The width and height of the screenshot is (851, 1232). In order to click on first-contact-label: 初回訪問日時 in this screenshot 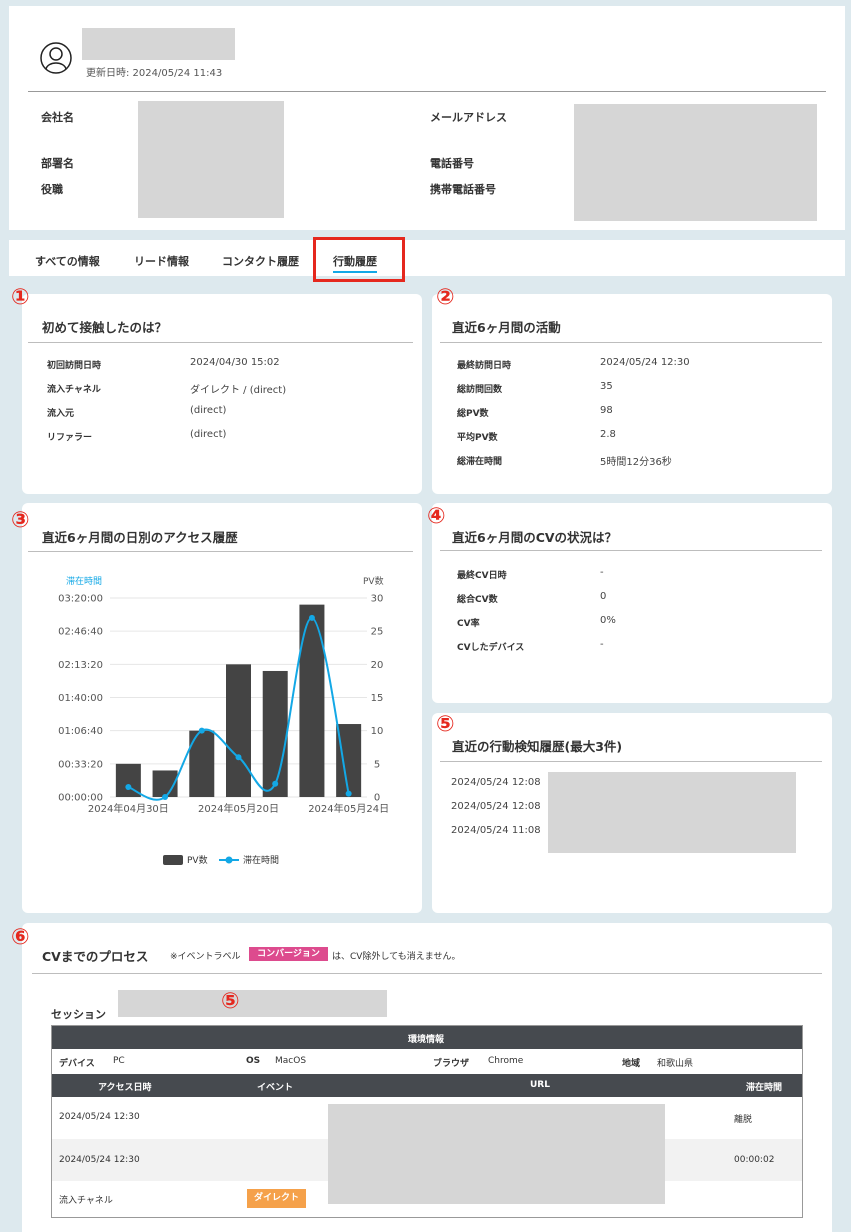, I will do `click(74, 366)`.